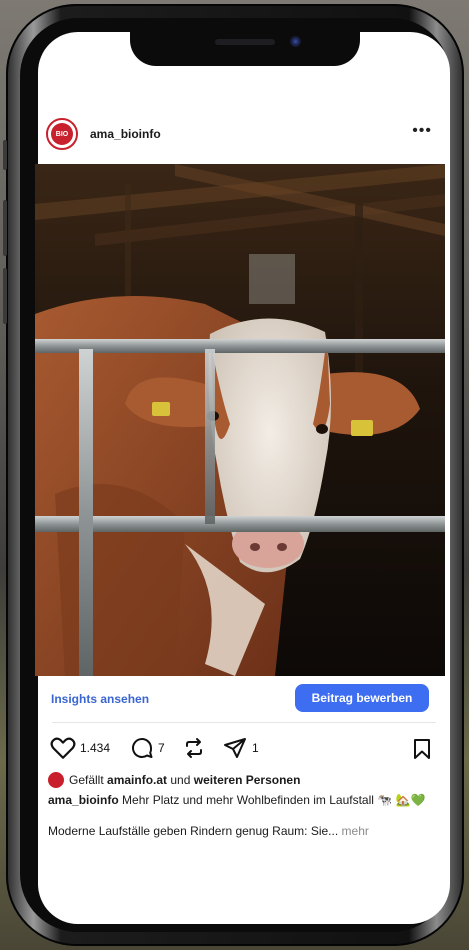  I want to click on promote-button: Beitrag bewerben, so click(362, 698).